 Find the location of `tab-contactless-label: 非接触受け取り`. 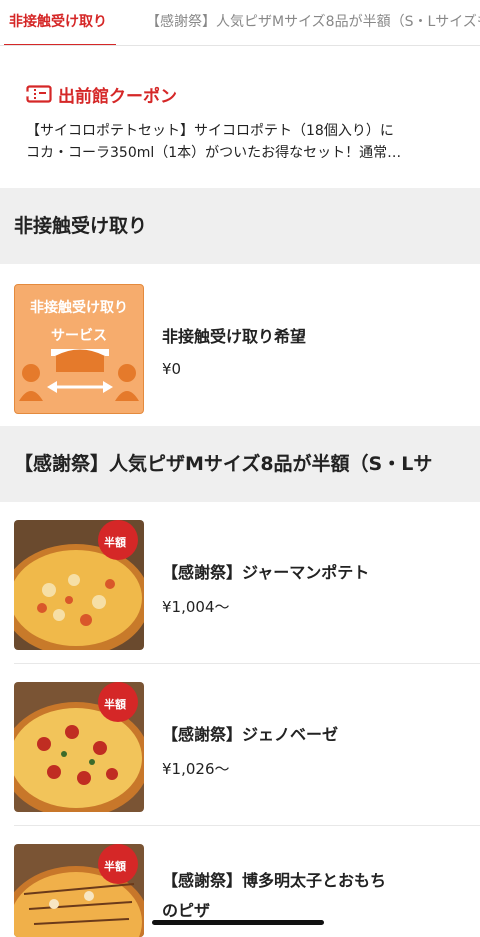

tab-contactless-label: 非接触受け取り is located at coordinates (58, 22).